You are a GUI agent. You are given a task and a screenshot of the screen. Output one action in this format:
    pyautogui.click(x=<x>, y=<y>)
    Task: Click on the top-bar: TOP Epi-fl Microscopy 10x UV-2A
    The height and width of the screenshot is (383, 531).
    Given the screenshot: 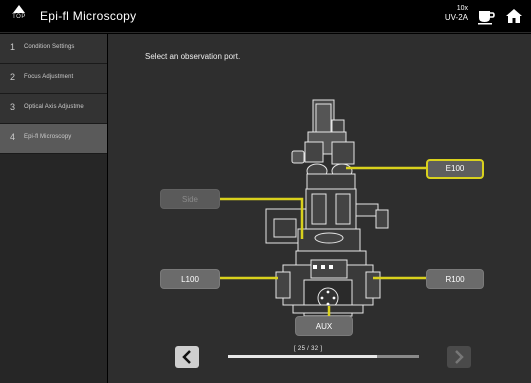 What is the action you would take?
    pyautogui.click(x=265, y=16)
    